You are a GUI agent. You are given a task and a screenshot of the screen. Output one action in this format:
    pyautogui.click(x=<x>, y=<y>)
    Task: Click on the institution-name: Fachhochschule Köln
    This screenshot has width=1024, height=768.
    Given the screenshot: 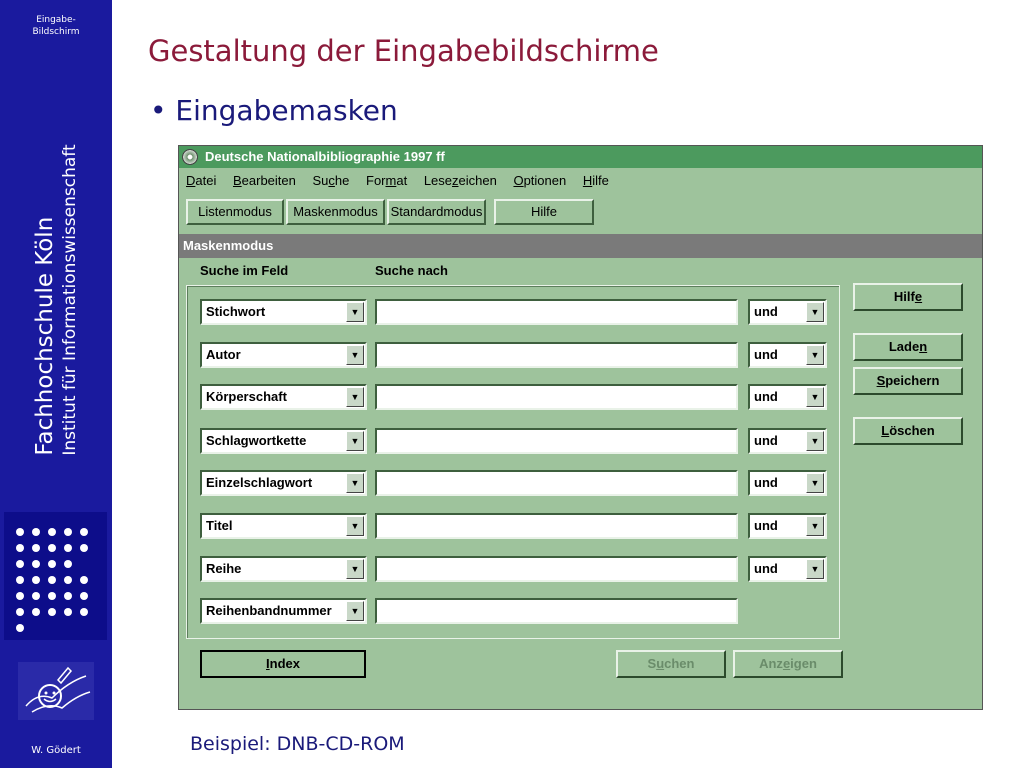 What is the action you would take?
    pyautogui.click(x=45, y=336)
    